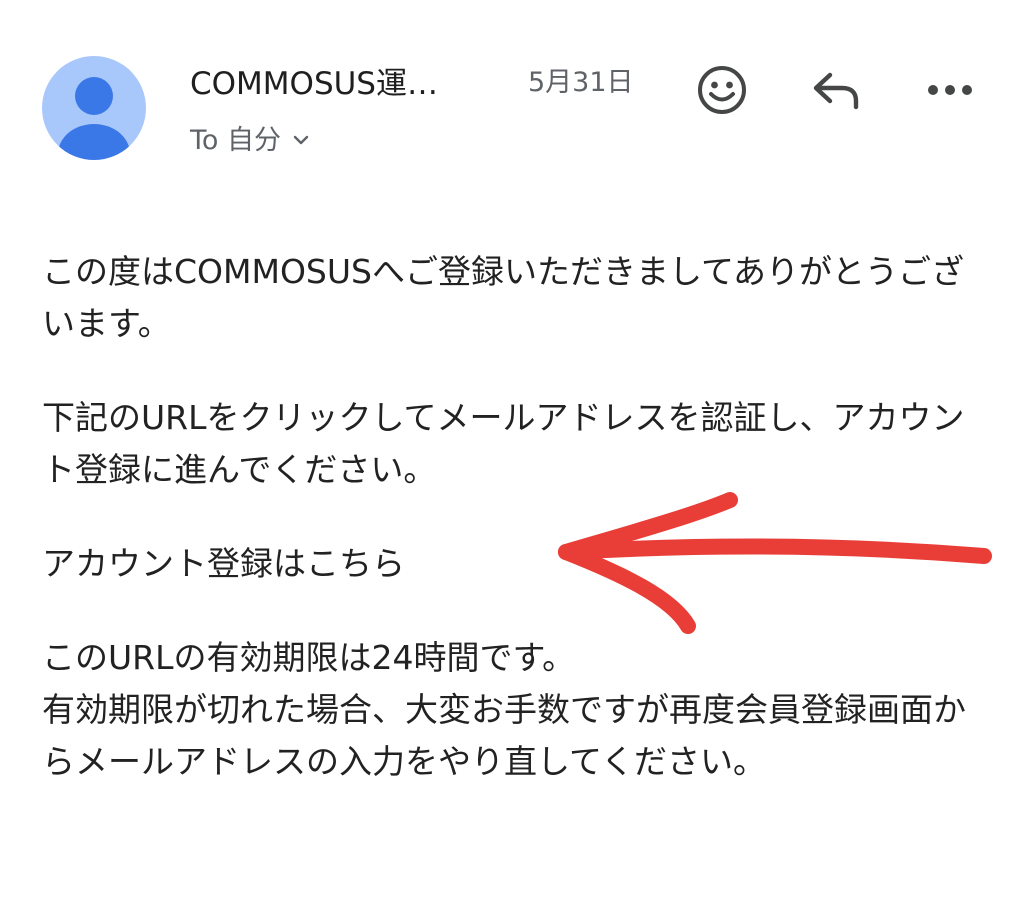 The width and height of the screenshot is (1024, 898). I want to click on avatar, so click(94, 108).